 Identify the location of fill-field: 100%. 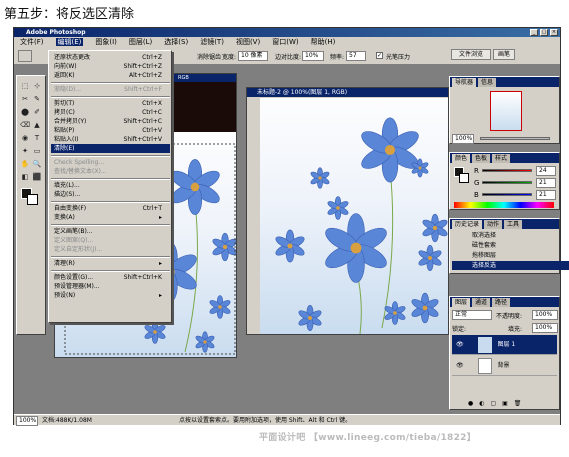
(545, 328).